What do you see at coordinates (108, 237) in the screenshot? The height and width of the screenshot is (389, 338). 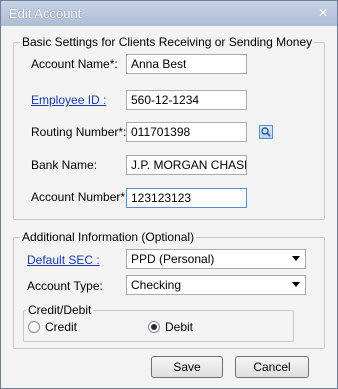 I see `additional-info-title: Additional Information (Optional)` at bounding box center [108, 237].